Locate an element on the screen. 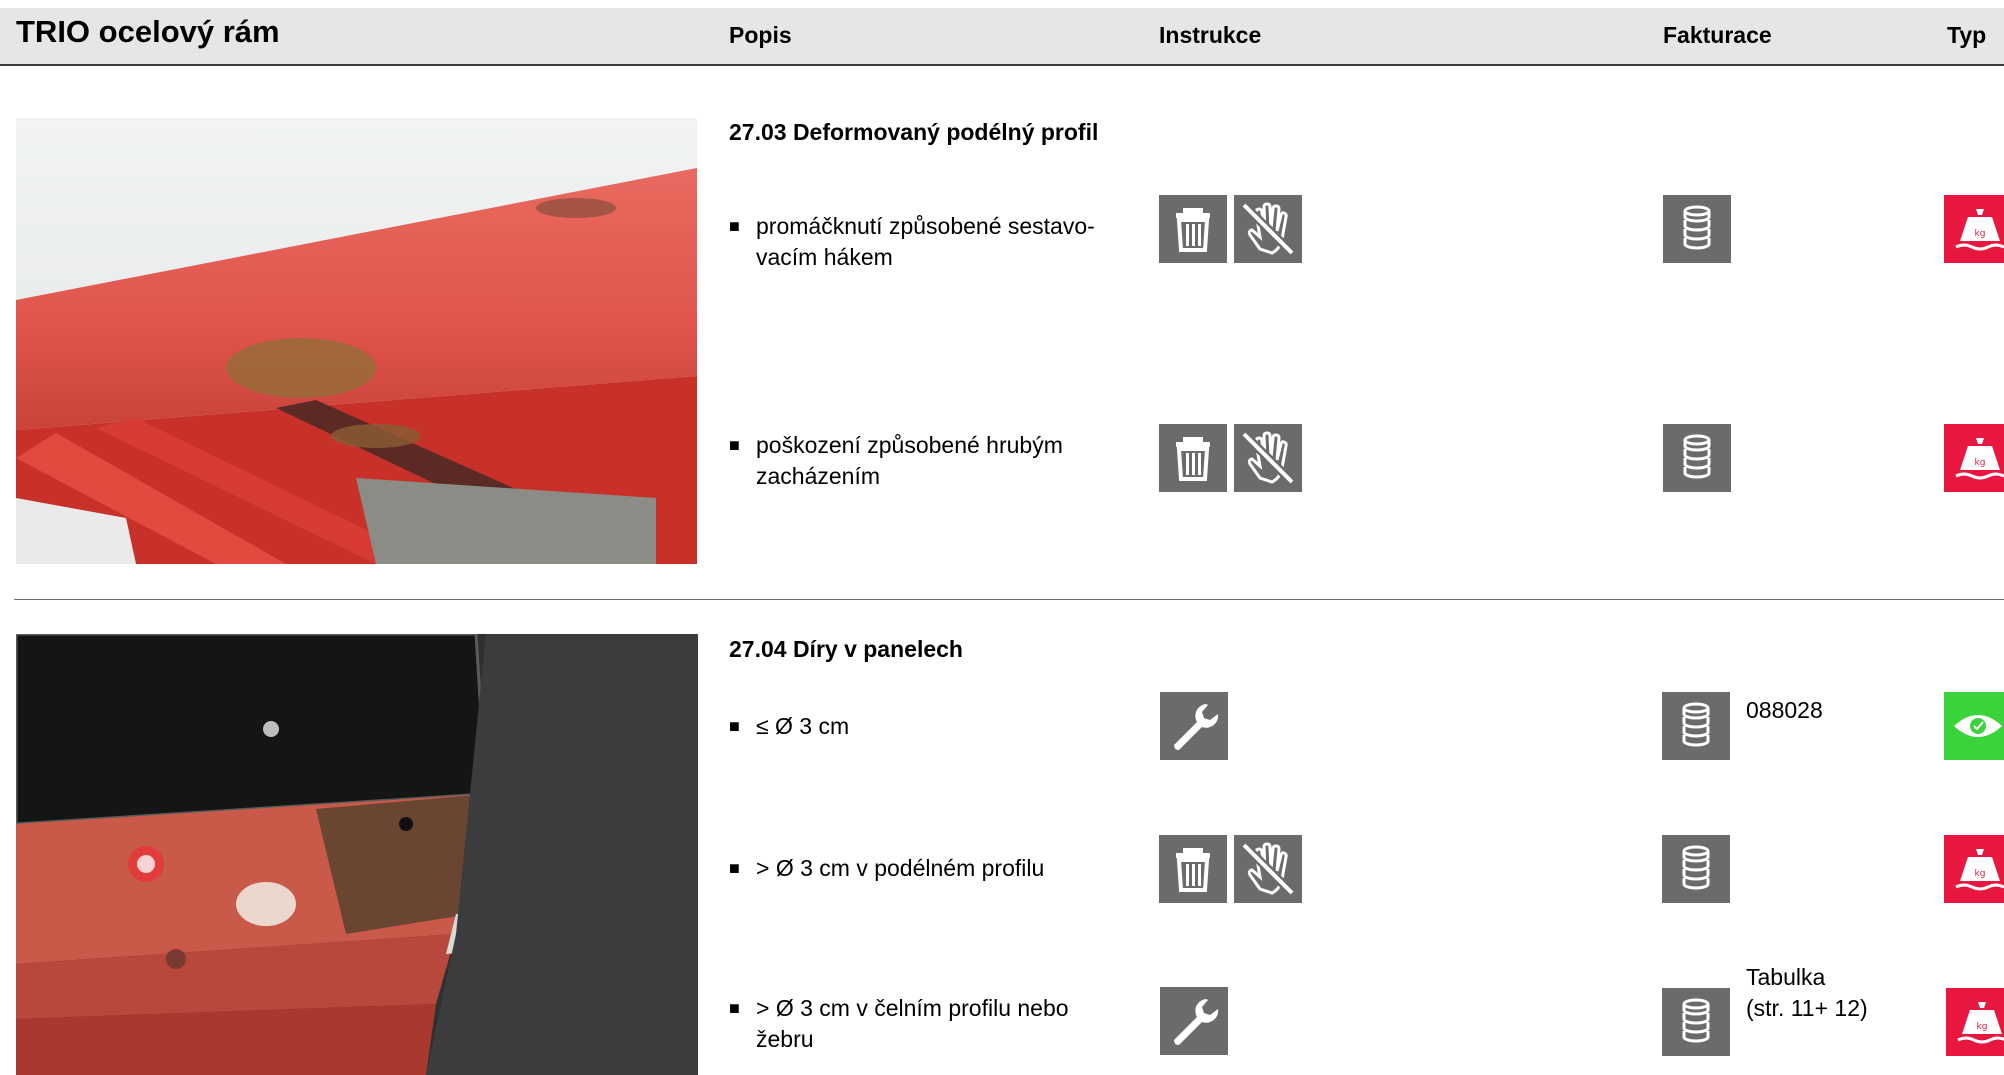 The image size is (2004, 1075). item-description: poškození způsobené hrubým zacházením is located at coordinates (909, 460).